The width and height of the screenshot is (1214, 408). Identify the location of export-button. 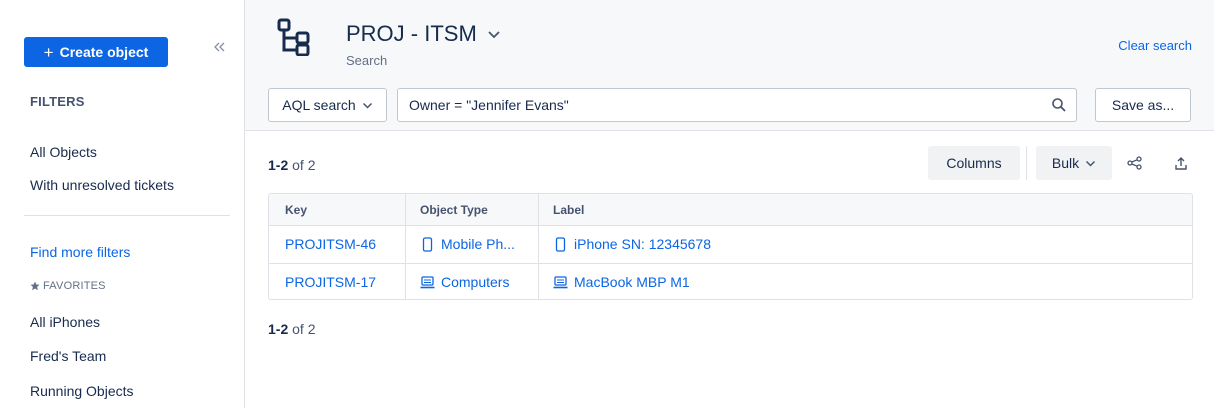
(1181, 163).